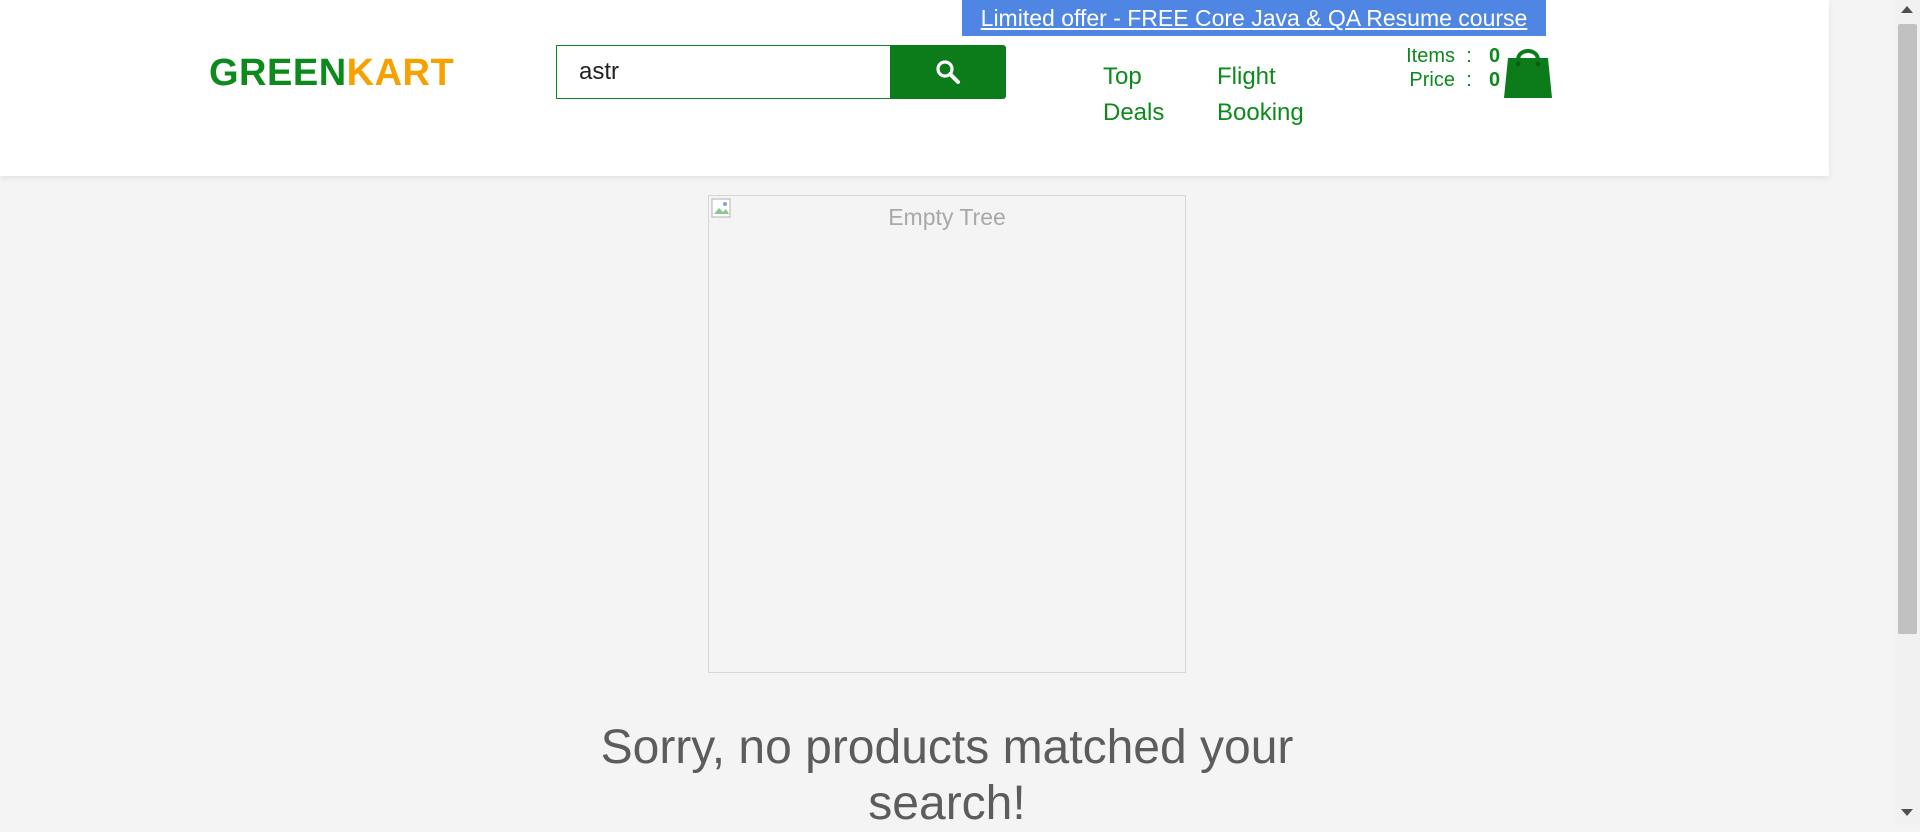 The width and height of the screenshot is (1920, 832). What do you see at coordinates (947, 217) in the screenshot?
I see `image-alt-text: Empty Tree` at bounding box center [947, 217].